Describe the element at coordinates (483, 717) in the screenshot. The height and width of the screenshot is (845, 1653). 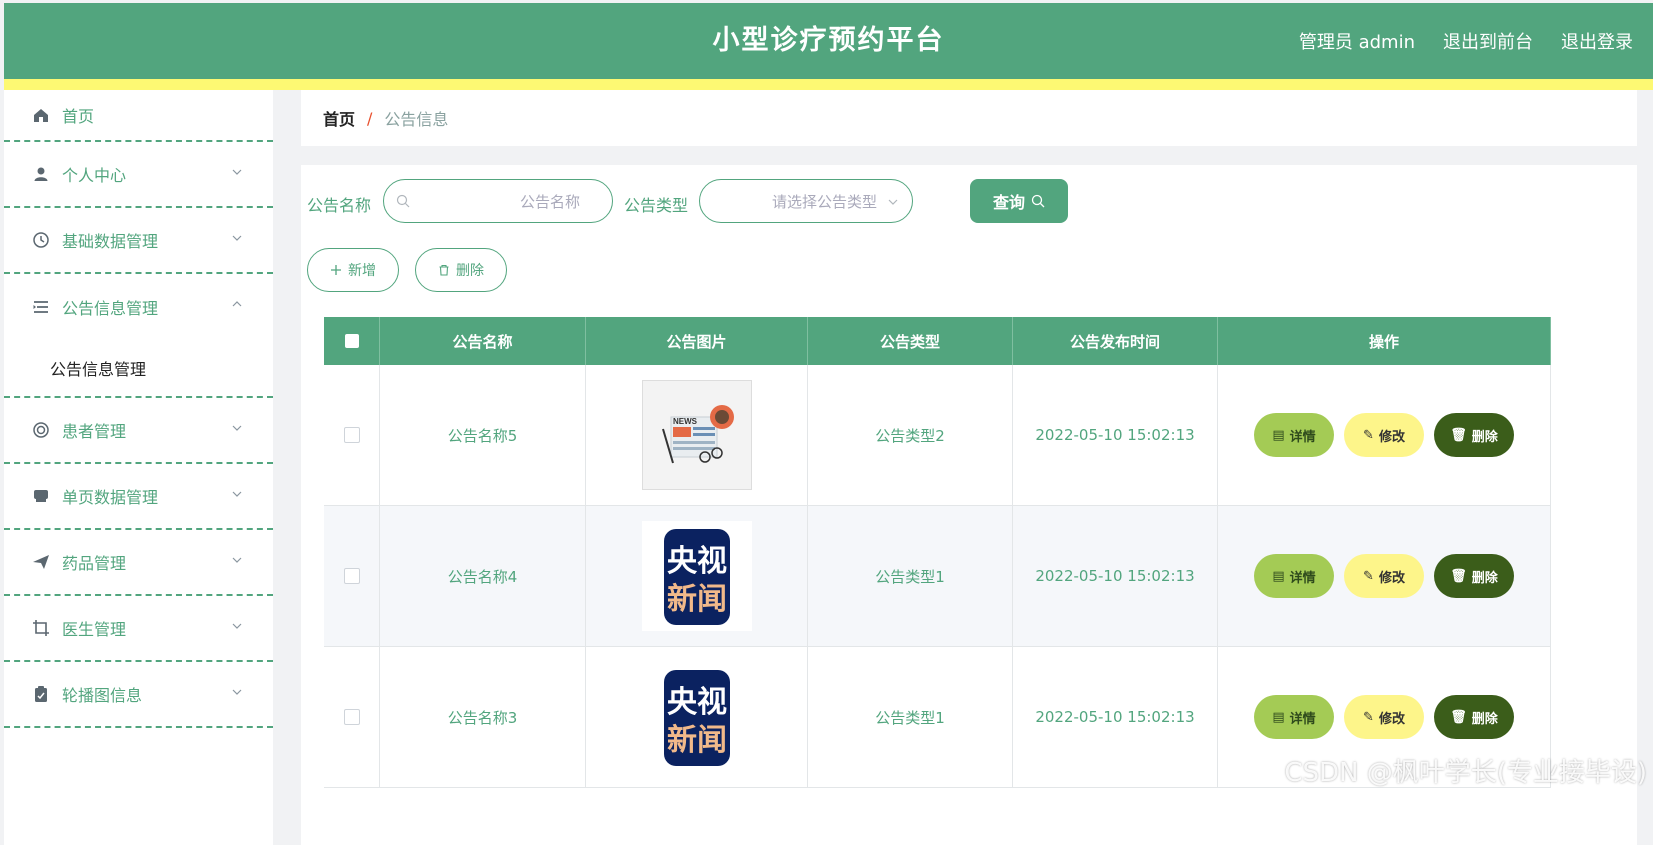
I see `cell-notice-name: 公告名称3` at that location.